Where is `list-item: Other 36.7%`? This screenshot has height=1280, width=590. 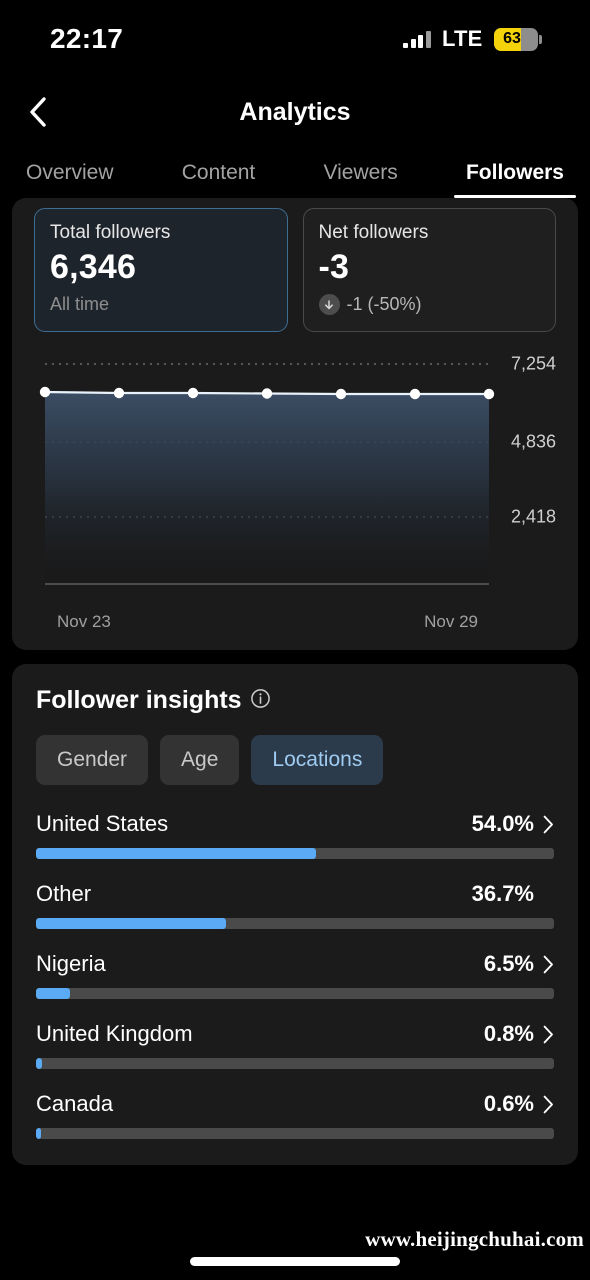 list-item: Other 36.7% is located at coordinates (295, 905).